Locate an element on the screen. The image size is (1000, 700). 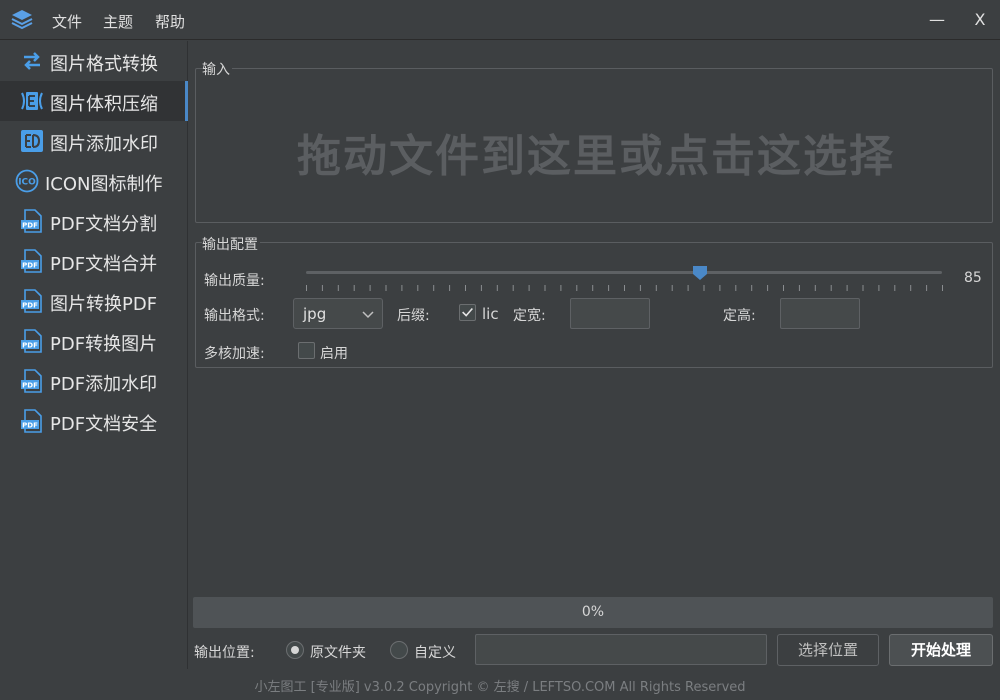
minimize-button: — is located at coordinates (937, 20).